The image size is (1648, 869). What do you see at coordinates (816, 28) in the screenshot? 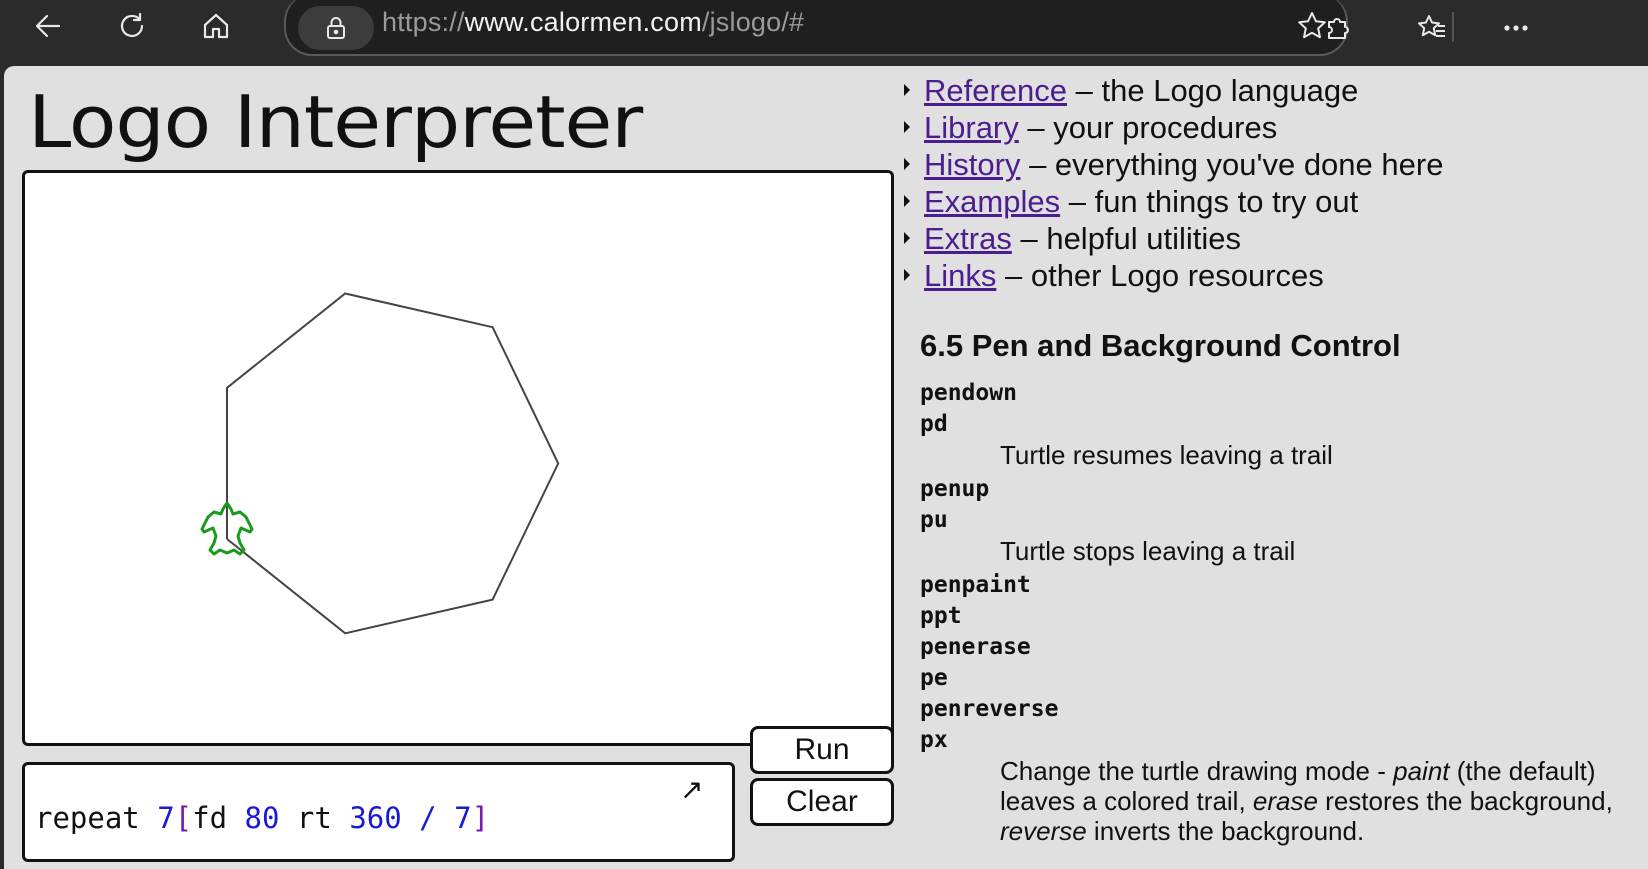
I see `address-bar: https://www.calormen.com/jslogo/#` at bounding box center [816, 28].